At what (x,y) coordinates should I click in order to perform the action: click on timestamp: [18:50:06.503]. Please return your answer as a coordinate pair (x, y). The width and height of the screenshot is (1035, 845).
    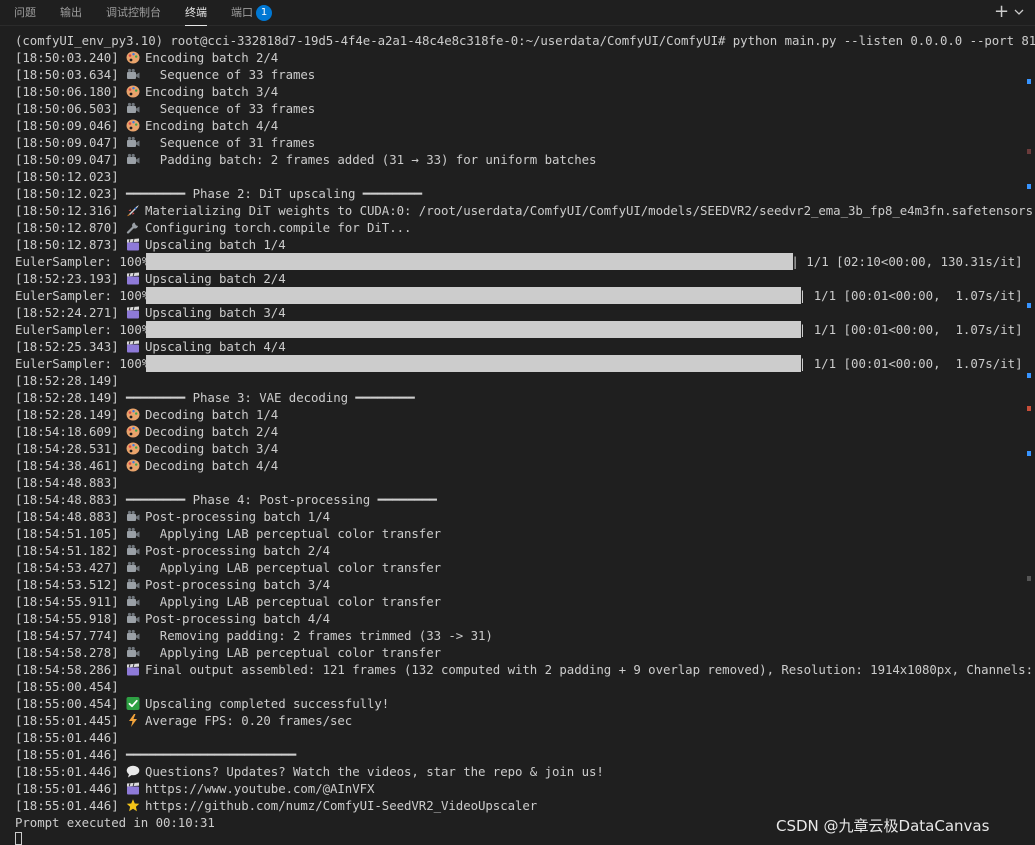
    Looking at the image, I should click on (70, 108).